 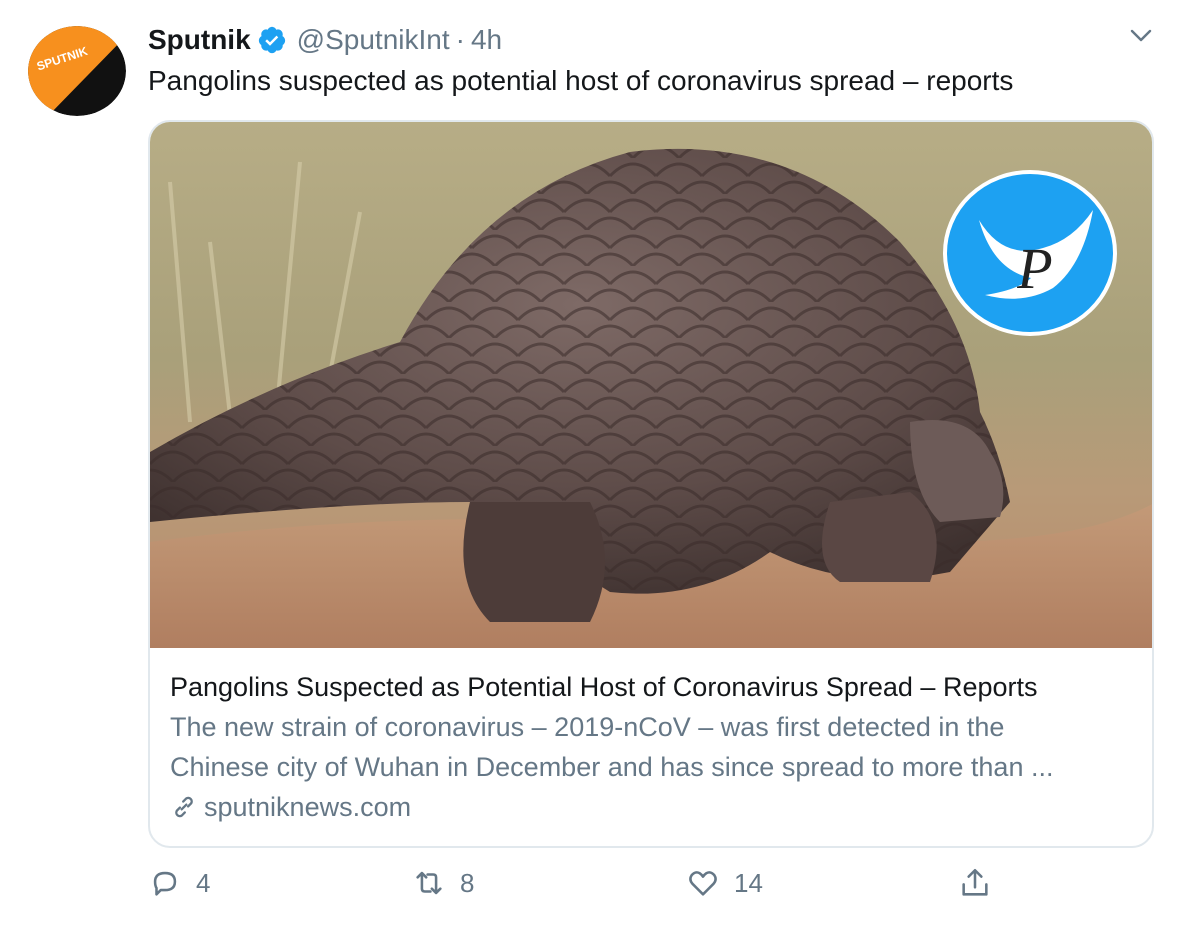 What do you see at coordinates (1141, 35) in the screenshot?
I see `chevron-down-icon` at bounding box center [1141, 35].